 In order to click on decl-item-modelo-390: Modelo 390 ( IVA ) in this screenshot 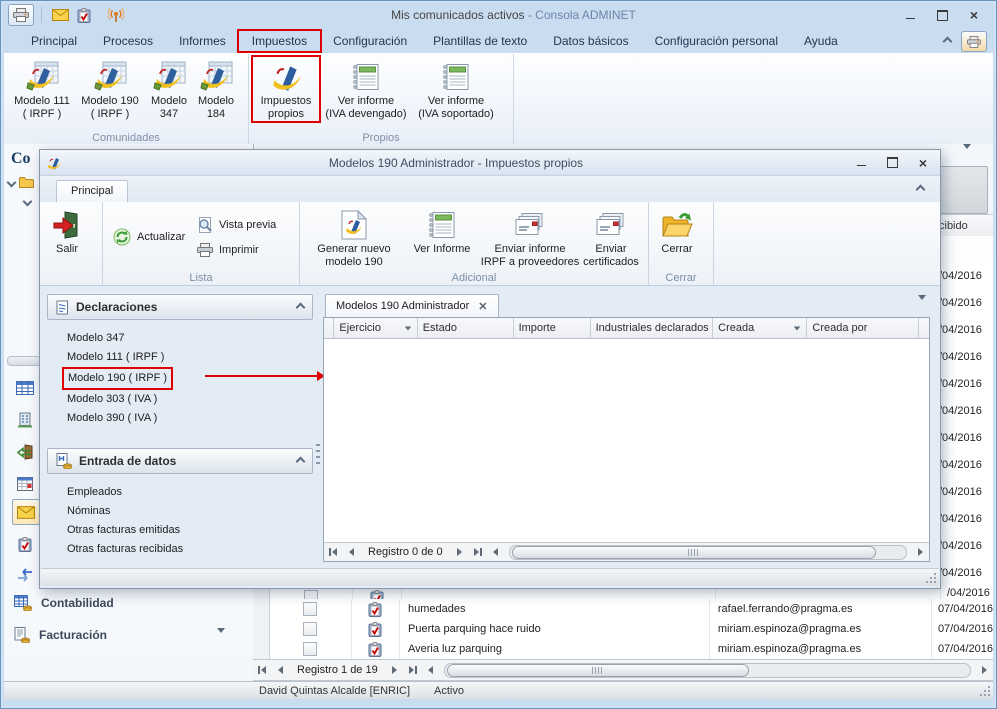, I will do `click(190, 418)`.